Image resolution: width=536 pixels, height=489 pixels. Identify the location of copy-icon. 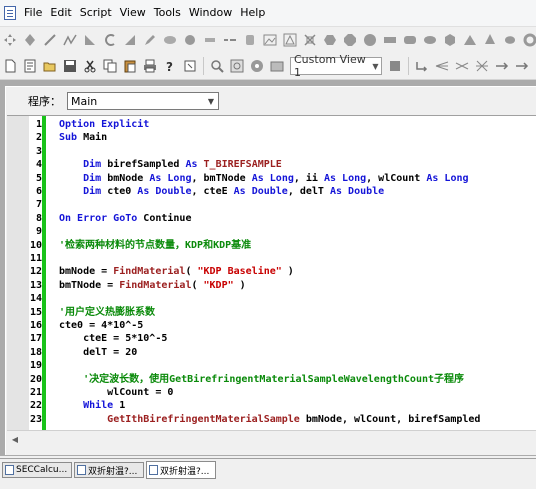
(110, 66).